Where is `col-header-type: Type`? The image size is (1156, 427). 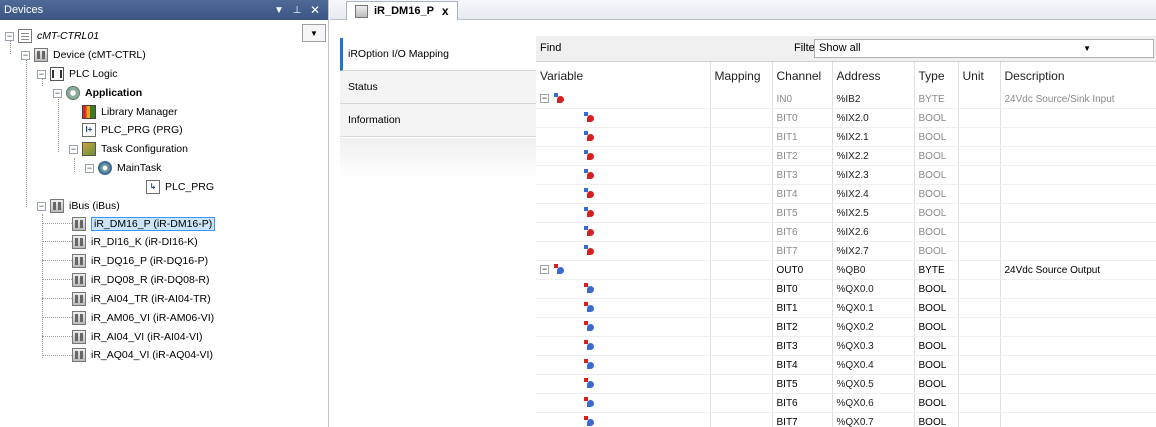
col-header-type: Type is located at coordinates (936, 76).